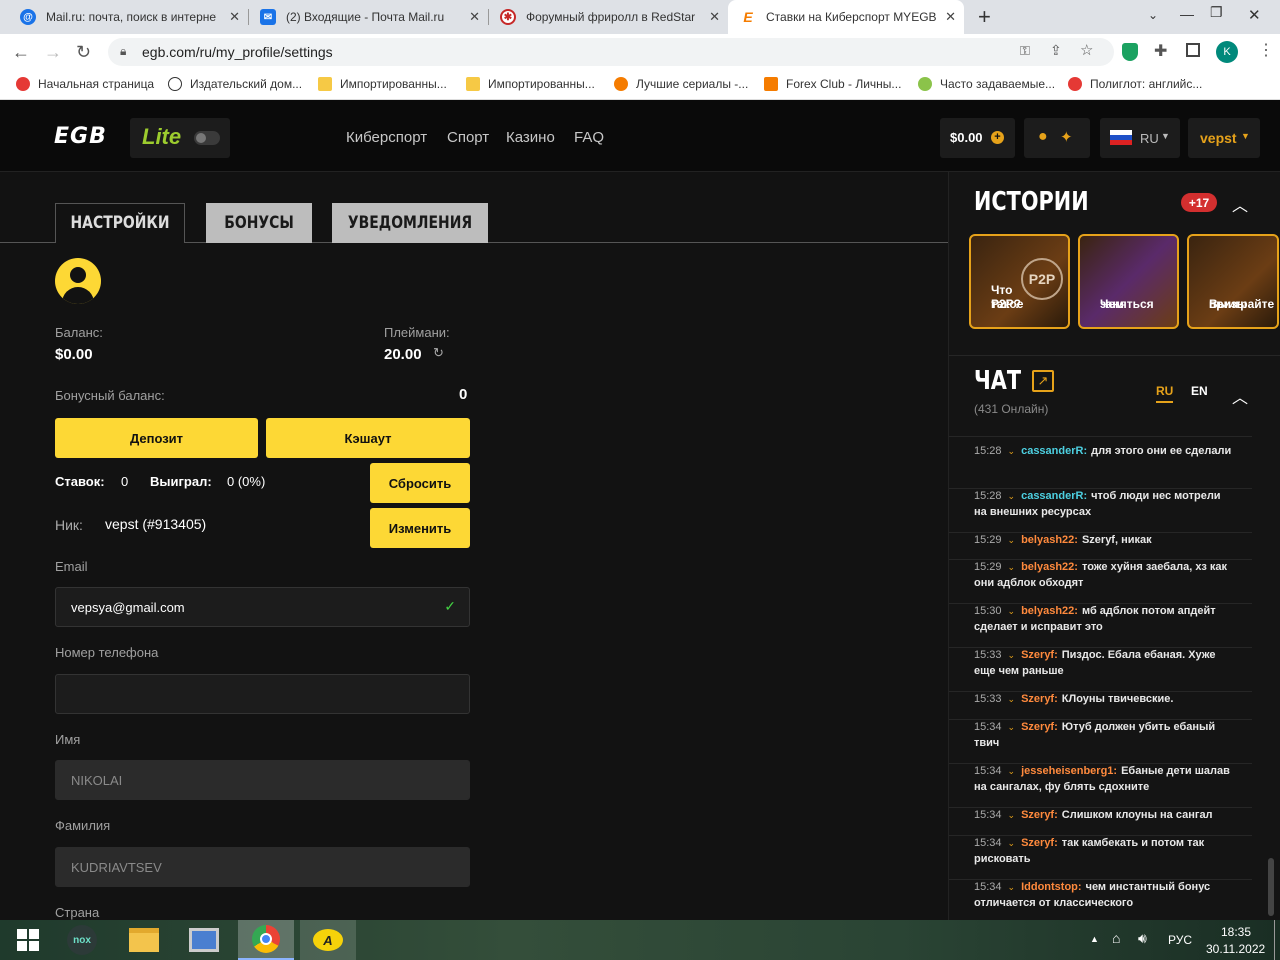  I want to click on forward-arrow-icon: →, so click(53, 52).